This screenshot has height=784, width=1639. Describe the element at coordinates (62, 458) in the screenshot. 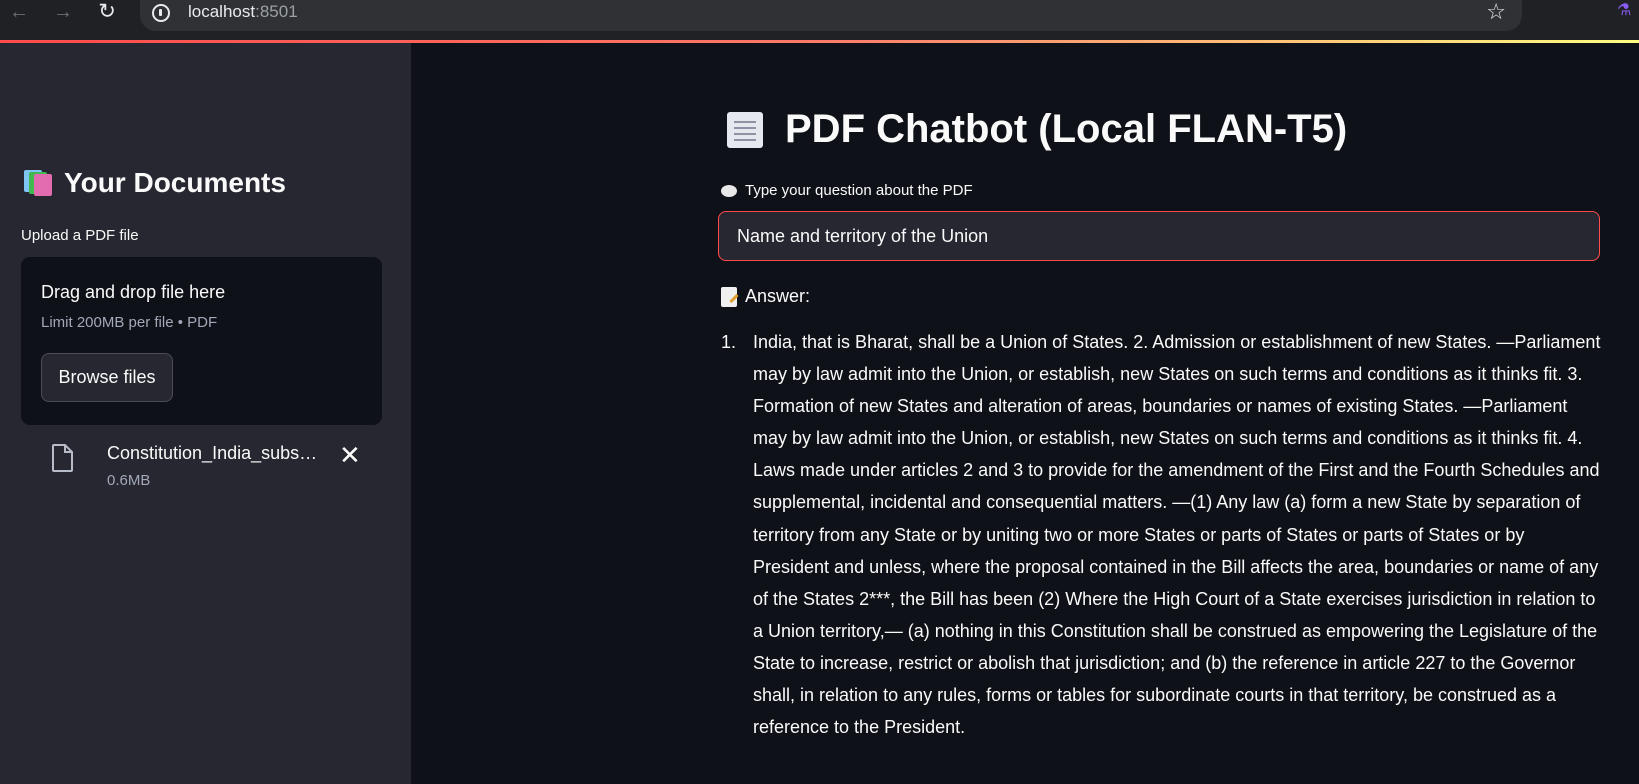

I see `file-icon` at that location.